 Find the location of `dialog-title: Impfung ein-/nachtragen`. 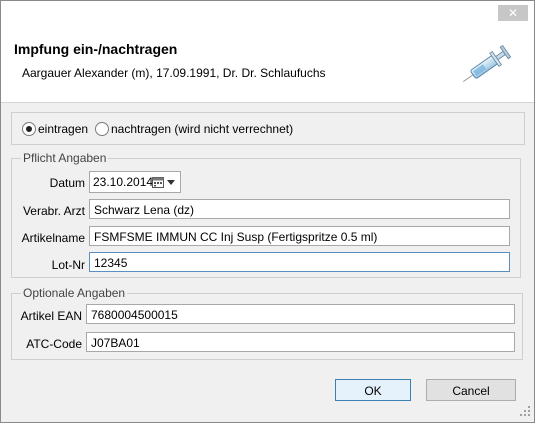

dialog-title: Impfung ein-/nachtragen is located at coordinates (96, 49).